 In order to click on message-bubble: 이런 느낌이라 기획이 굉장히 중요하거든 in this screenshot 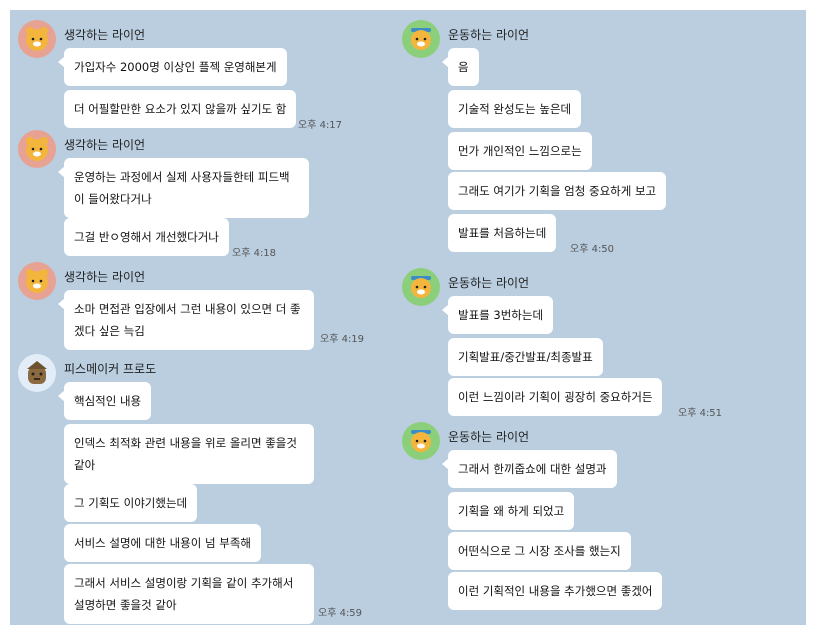, I will do `click(555, 397)`.